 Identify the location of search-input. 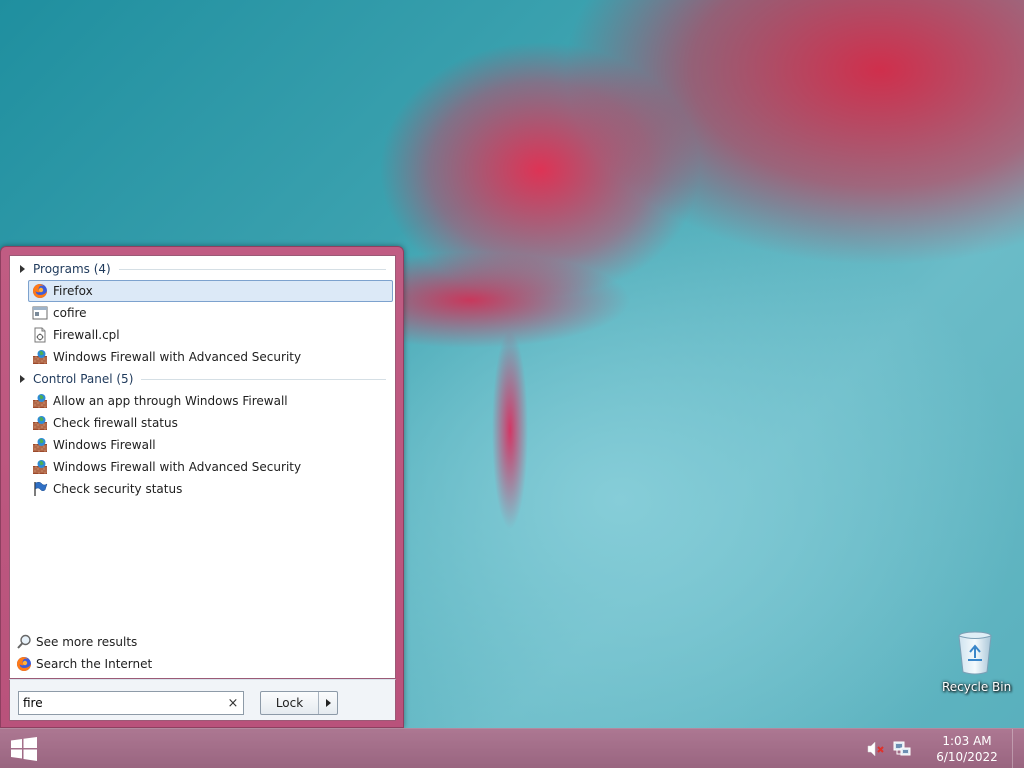
(121, 703).